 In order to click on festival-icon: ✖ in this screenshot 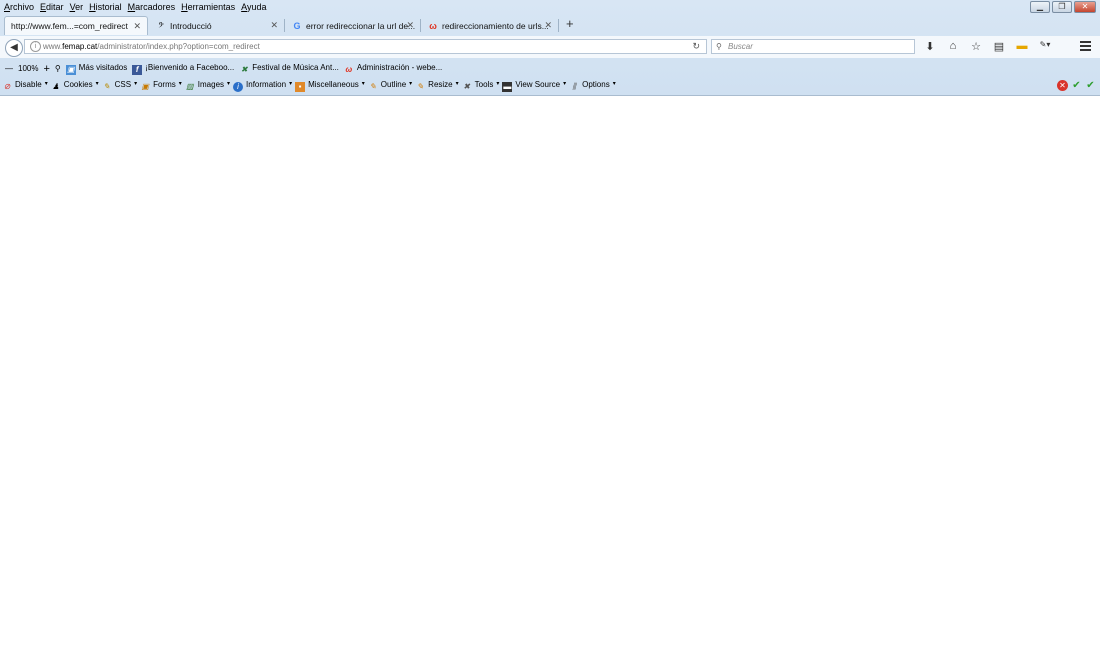, I will do `click(244, 69)`.